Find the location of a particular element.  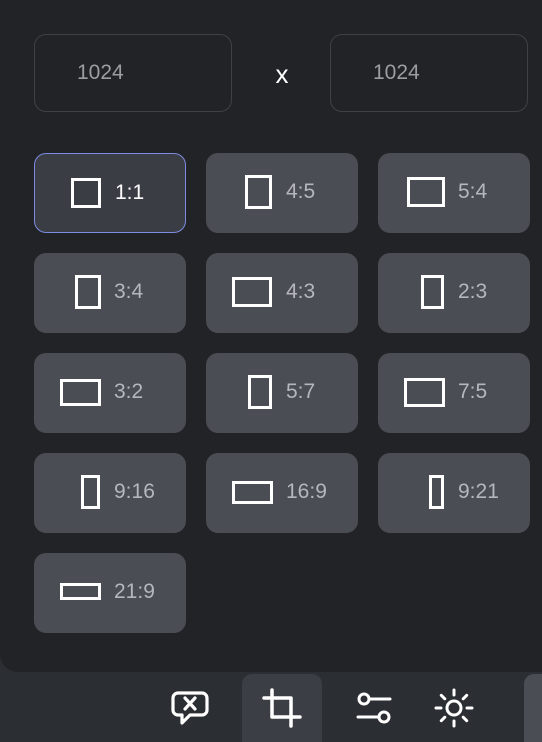

panel-edge-tab is located at coordinates (533, 708).